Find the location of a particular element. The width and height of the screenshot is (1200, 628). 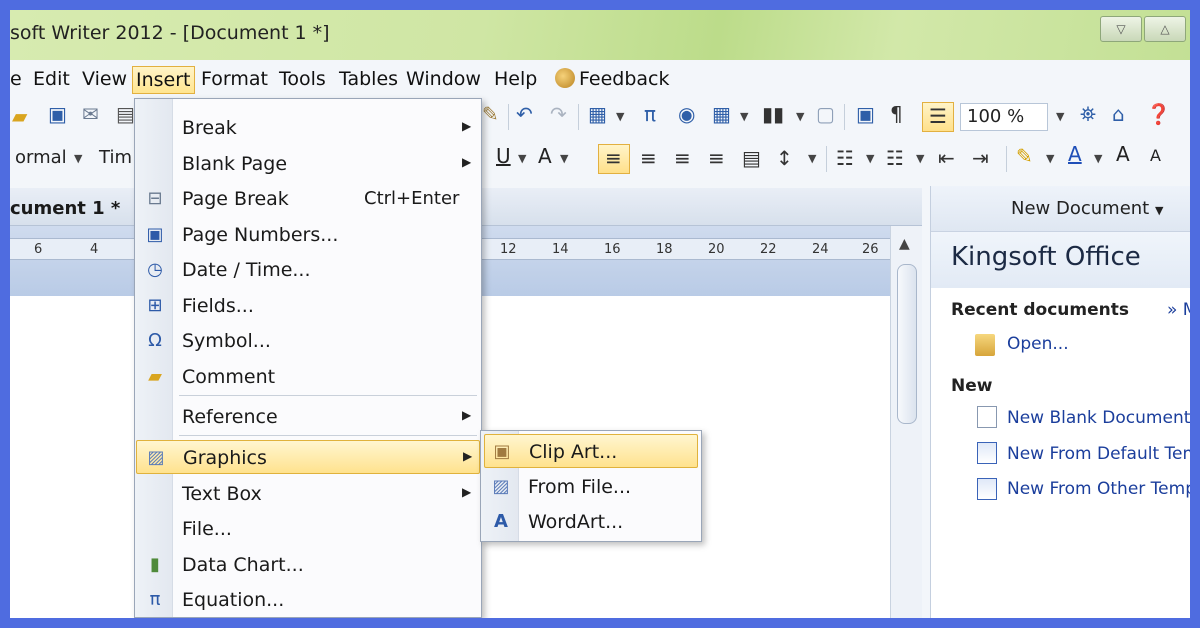

menu-format: Format is located at coordinates (234, 79).